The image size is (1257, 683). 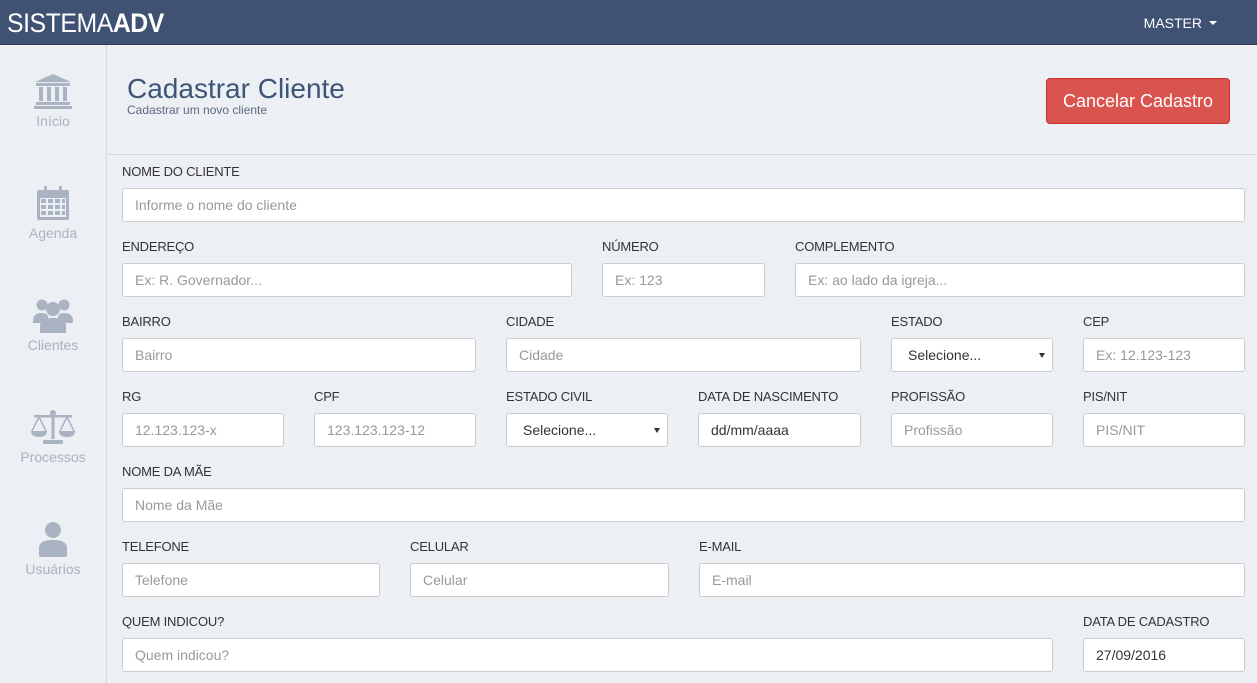 I want to click on data-nascimento-label: DATA DE NASCIMENTO, so click(x=768, y=396).